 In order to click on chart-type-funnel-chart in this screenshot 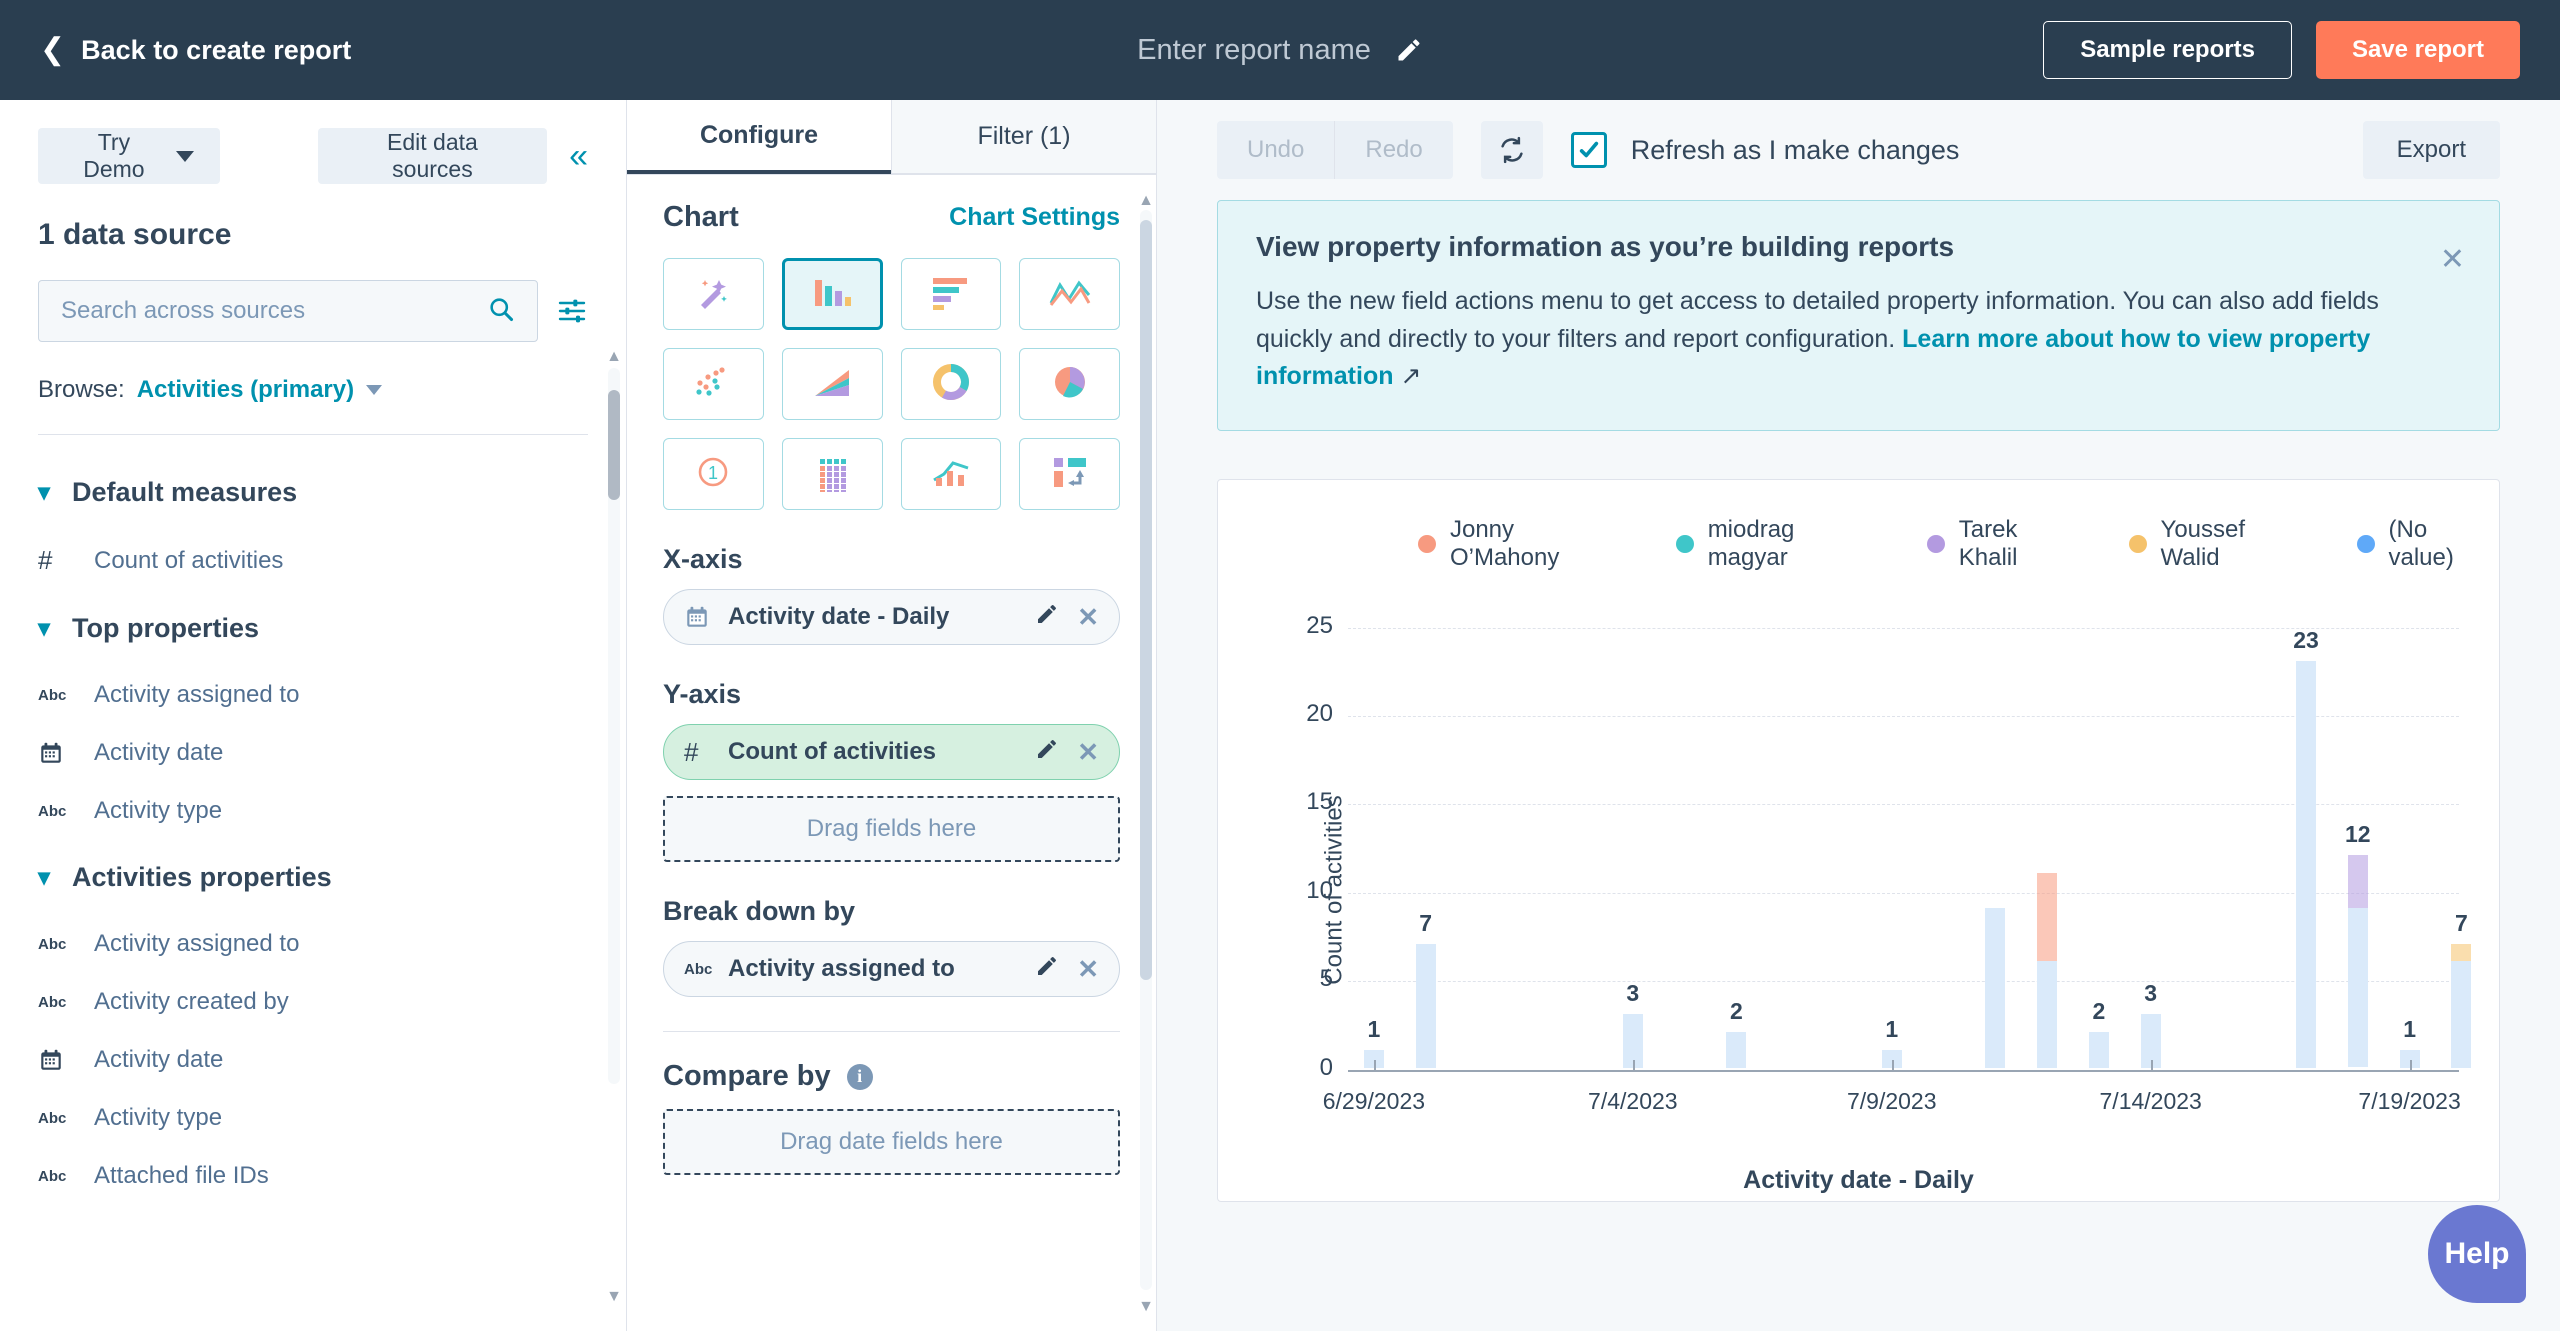, I will do `click(1069, 474)`.